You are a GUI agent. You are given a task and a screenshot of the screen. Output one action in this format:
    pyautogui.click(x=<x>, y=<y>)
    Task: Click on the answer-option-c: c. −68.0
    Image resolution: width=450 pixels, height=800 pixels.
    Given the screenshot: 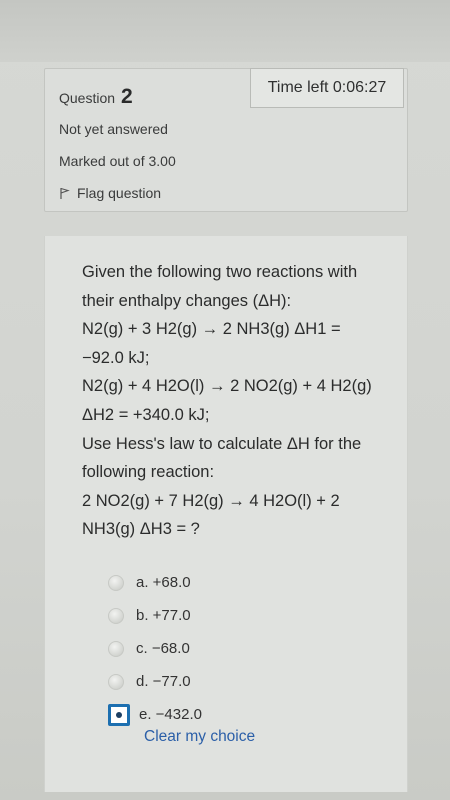 What is the action you would take?
    pyautogui.click(x=248, y=648)
    